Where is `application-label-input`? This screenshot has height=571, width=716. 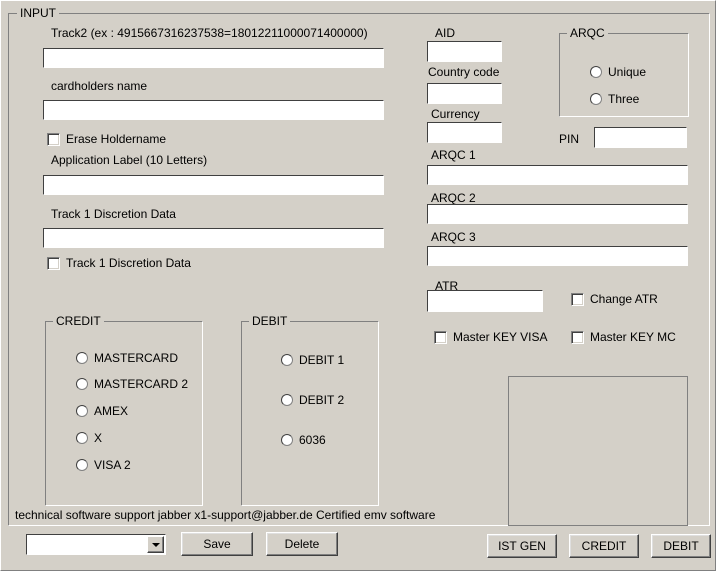 application-label-input is located at coordinates (213, 185).